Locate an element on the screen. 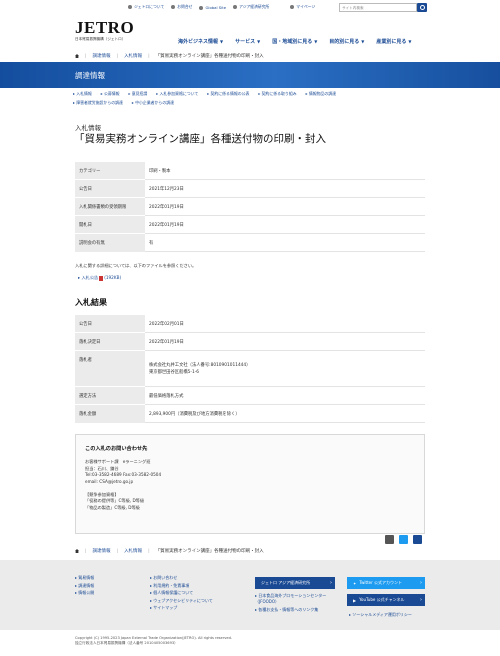 The image size is (500, 656). footer-social-policy: ソーシャルメディア運用ポリシー is located at coordinates (380, 615).